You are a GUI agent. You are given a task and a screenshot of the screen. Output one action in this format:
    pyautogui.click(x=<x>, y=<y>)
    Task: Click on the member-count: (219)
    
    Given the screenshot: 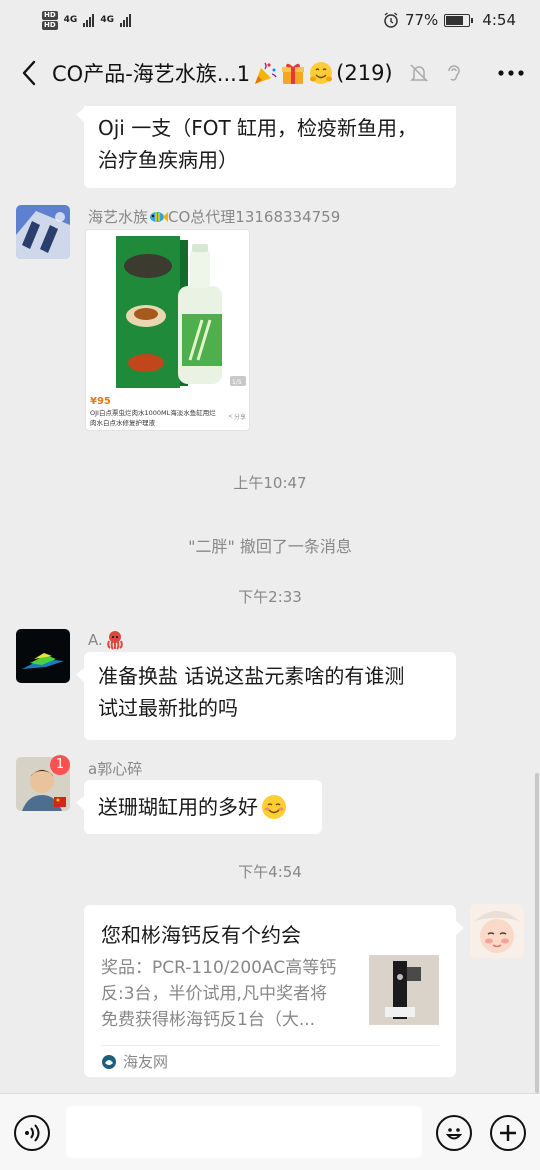 What is the action you would take?
    pyautogui.click(x=364, y=73)
    